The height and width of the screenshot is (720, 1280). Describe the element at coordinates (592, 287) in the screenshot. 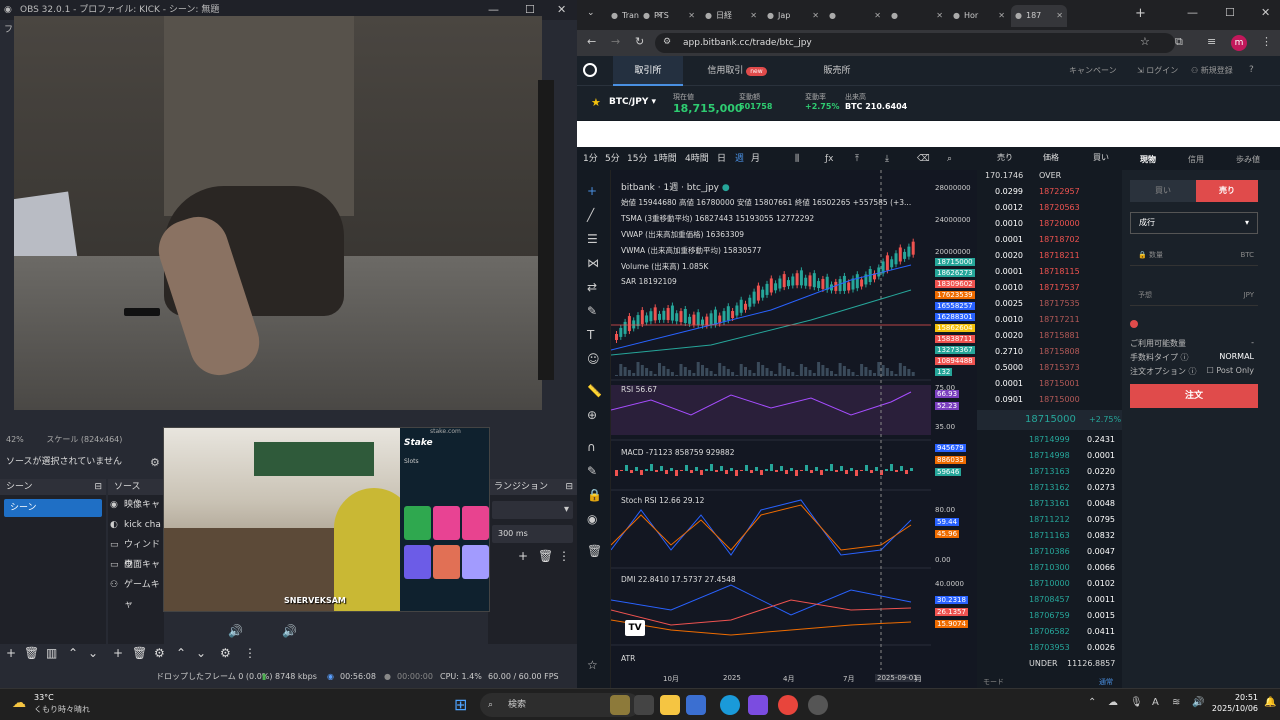

I see `forecast-icon: ⇄` at that location.